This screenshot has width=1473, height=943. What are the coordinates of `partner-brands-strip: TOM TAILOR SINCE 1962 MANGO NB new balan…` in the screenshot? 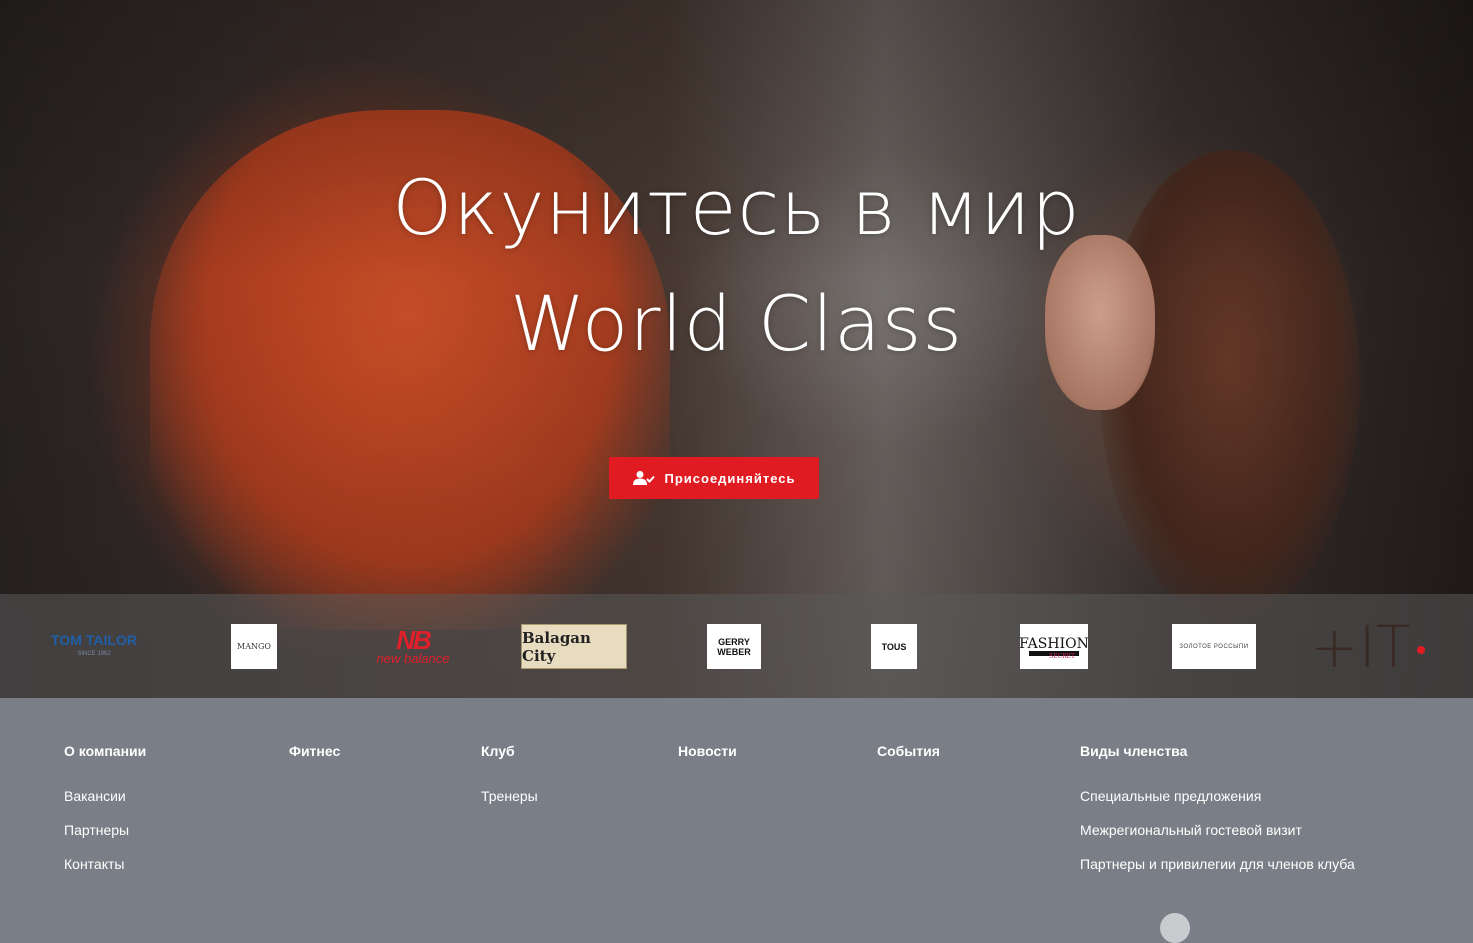 It's located at (736, 646).